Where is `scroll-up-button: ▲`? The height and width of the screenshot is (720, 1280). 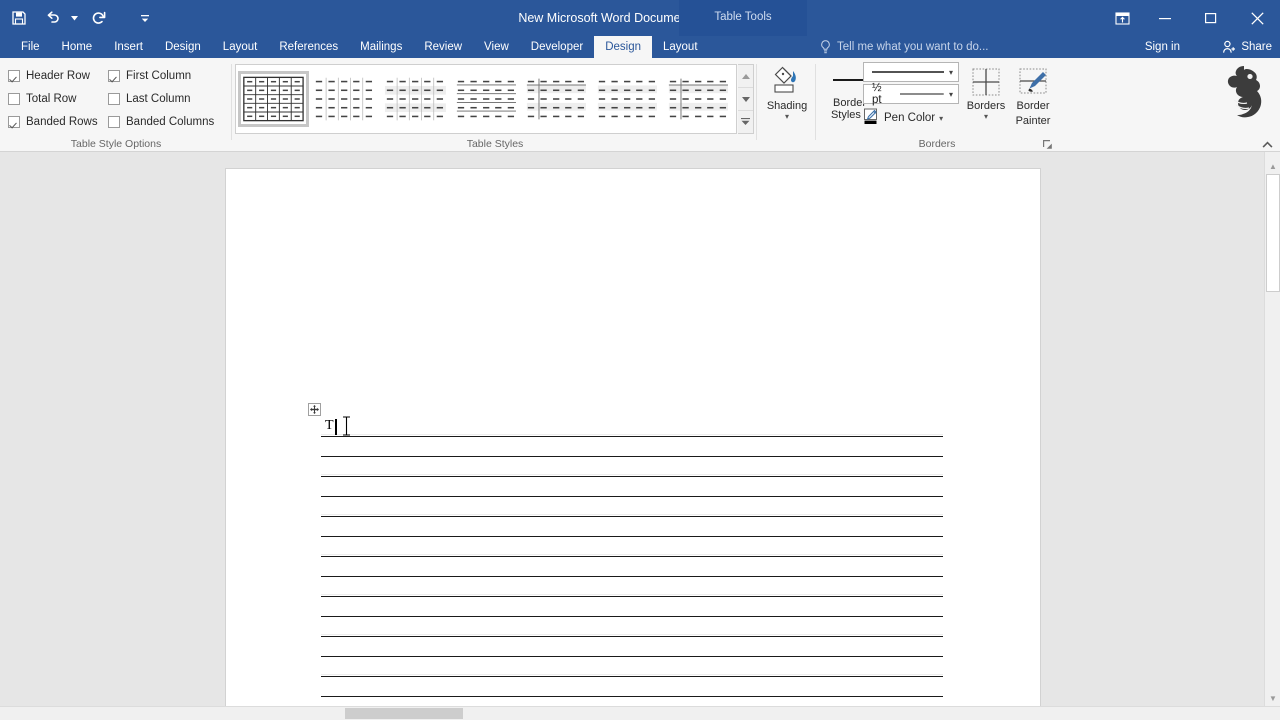 scroll-up-button: ▲ is located at coordinates (1272, 166).